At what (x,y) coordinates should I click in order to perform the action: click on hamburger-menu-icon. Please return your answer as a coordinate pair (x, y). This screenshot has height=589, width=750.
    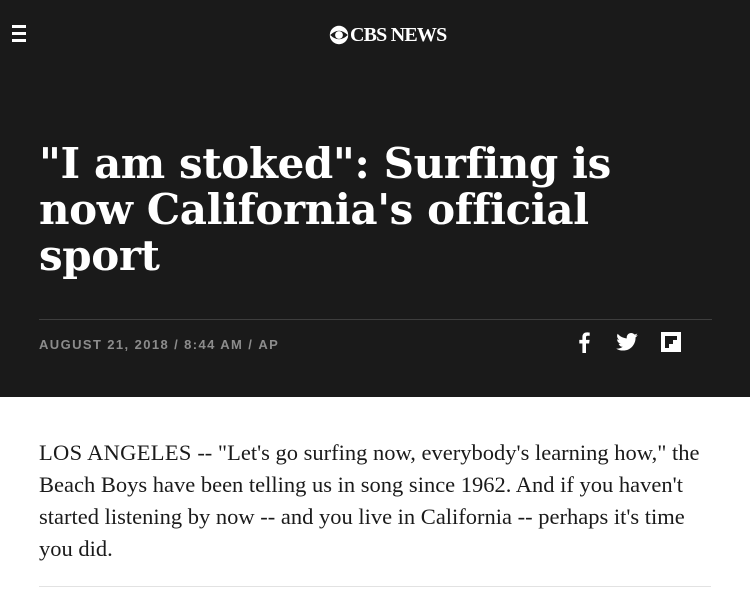
    Looking at the image, I should click on (20, 34).